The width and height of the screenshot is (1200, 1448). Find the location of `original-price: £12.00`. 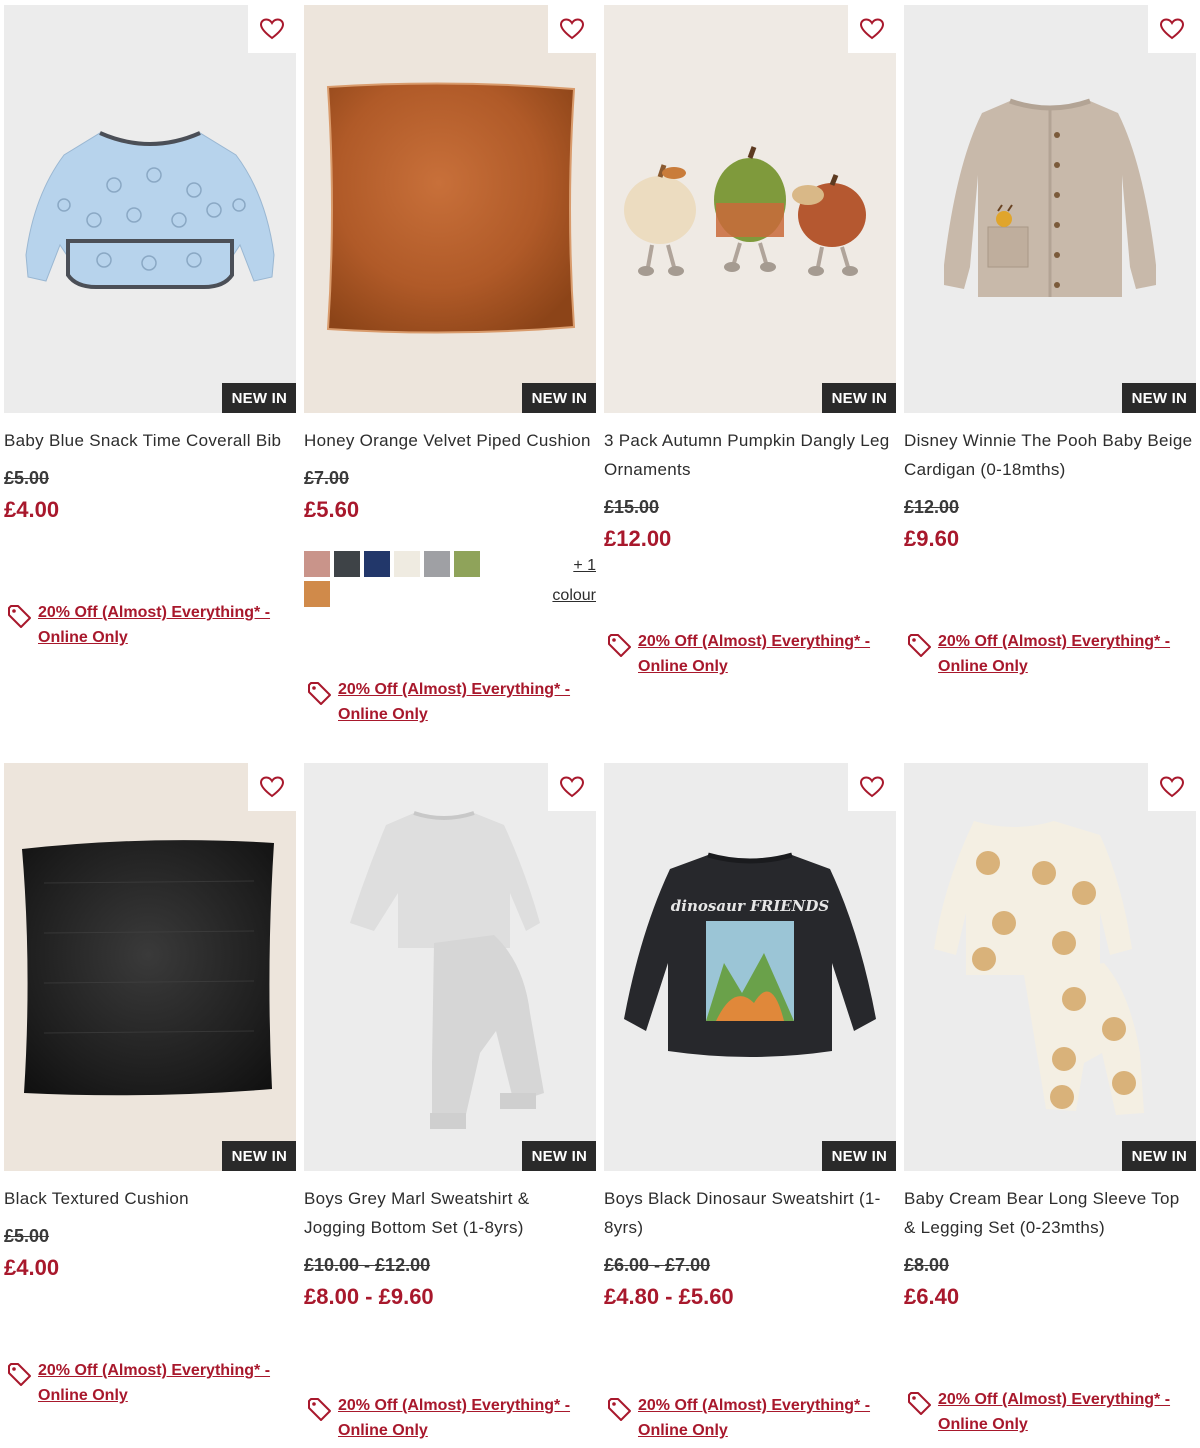

original-price: £12.00 is located at coordinates (932, 507).